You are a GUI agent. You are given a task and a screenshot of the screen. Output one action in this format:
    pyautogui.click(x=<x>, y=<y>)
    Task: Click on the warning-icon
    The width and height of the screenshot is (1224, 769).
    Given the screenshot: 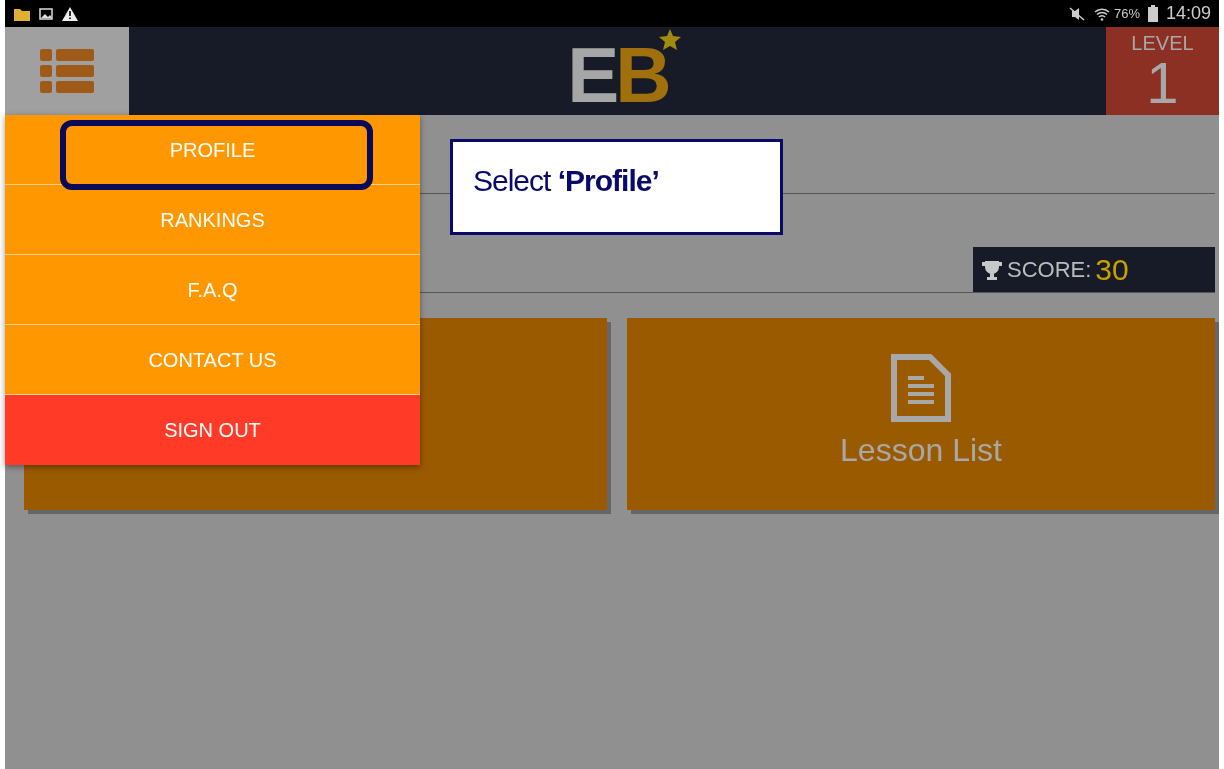 What is the action you would take?
    pyautogui.click(x=70, y=13)
    